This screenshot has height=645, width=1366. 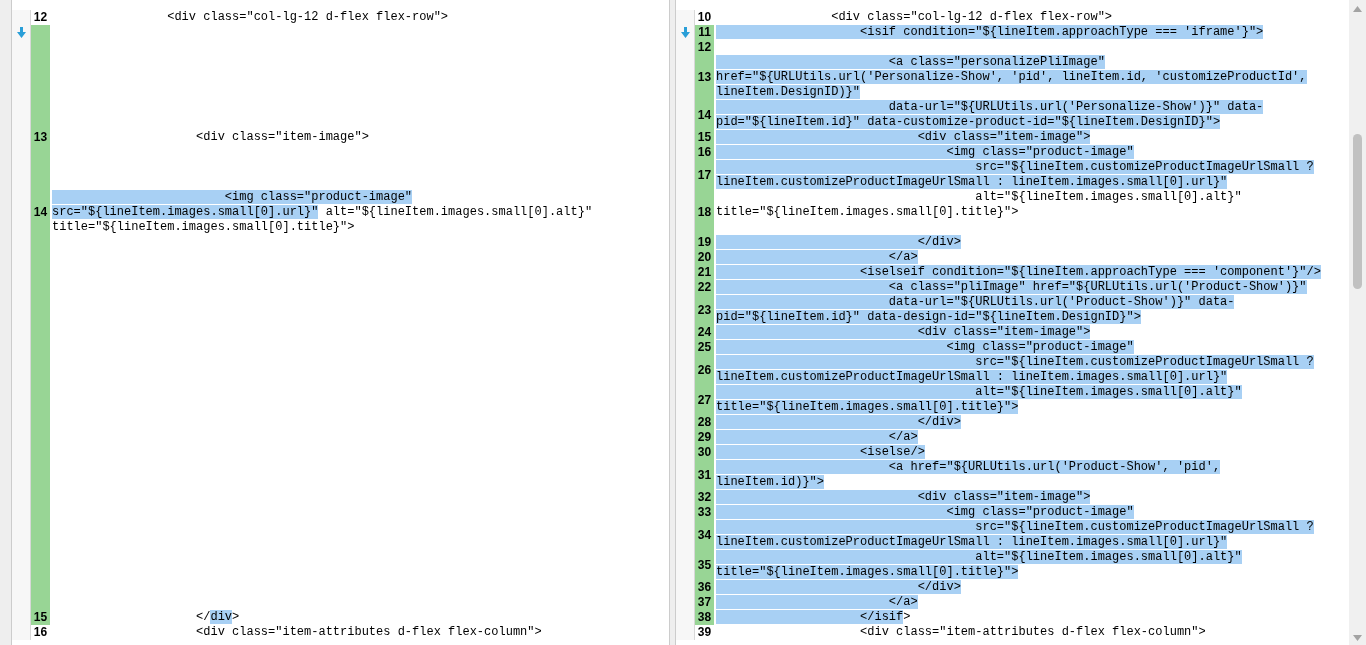 What do you see at coordinates (704, 152) in the screenshot?
I see `line-number: 16` at bounding box center [704, 152].